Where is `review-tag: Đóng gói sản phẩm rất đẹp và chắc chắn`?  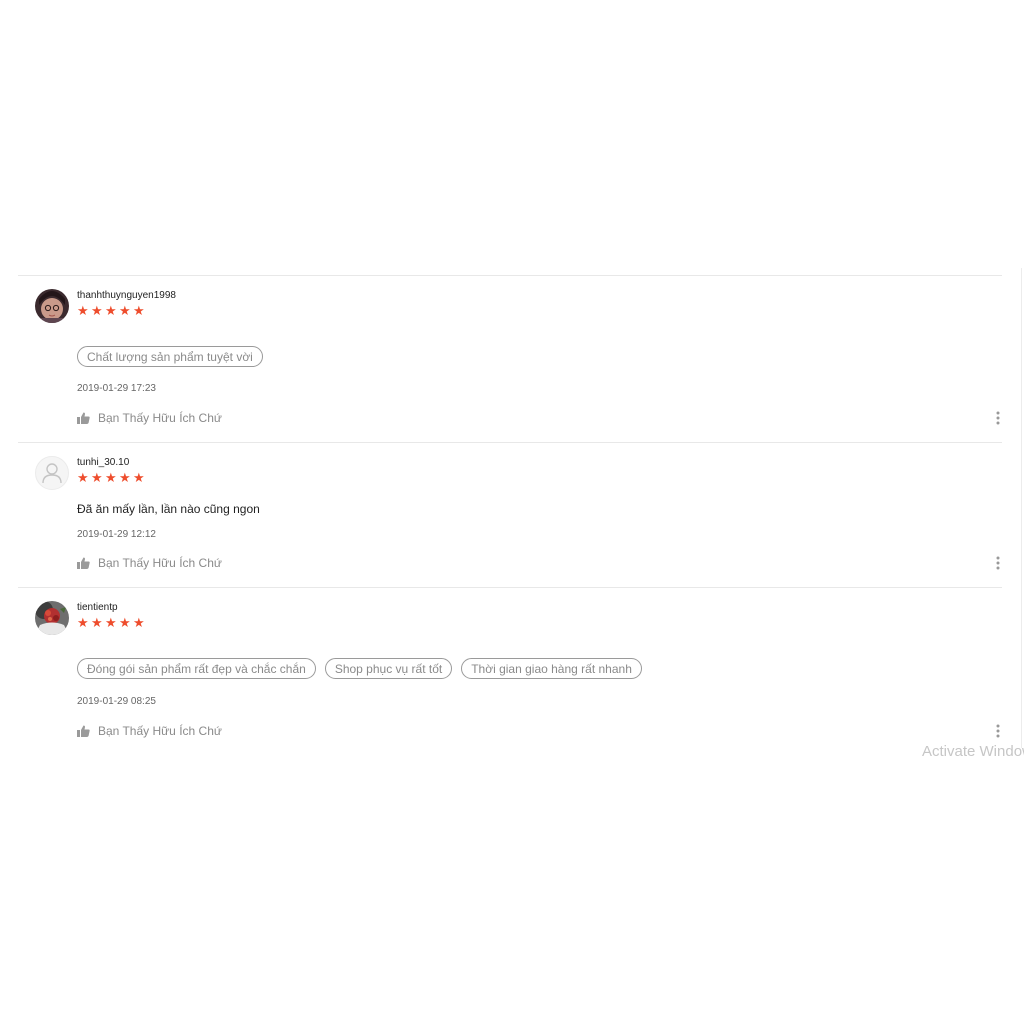
review-tag: Đóng gói sản phẩm rất đẹp và chắc chắn is located at coordinates (196, 668).